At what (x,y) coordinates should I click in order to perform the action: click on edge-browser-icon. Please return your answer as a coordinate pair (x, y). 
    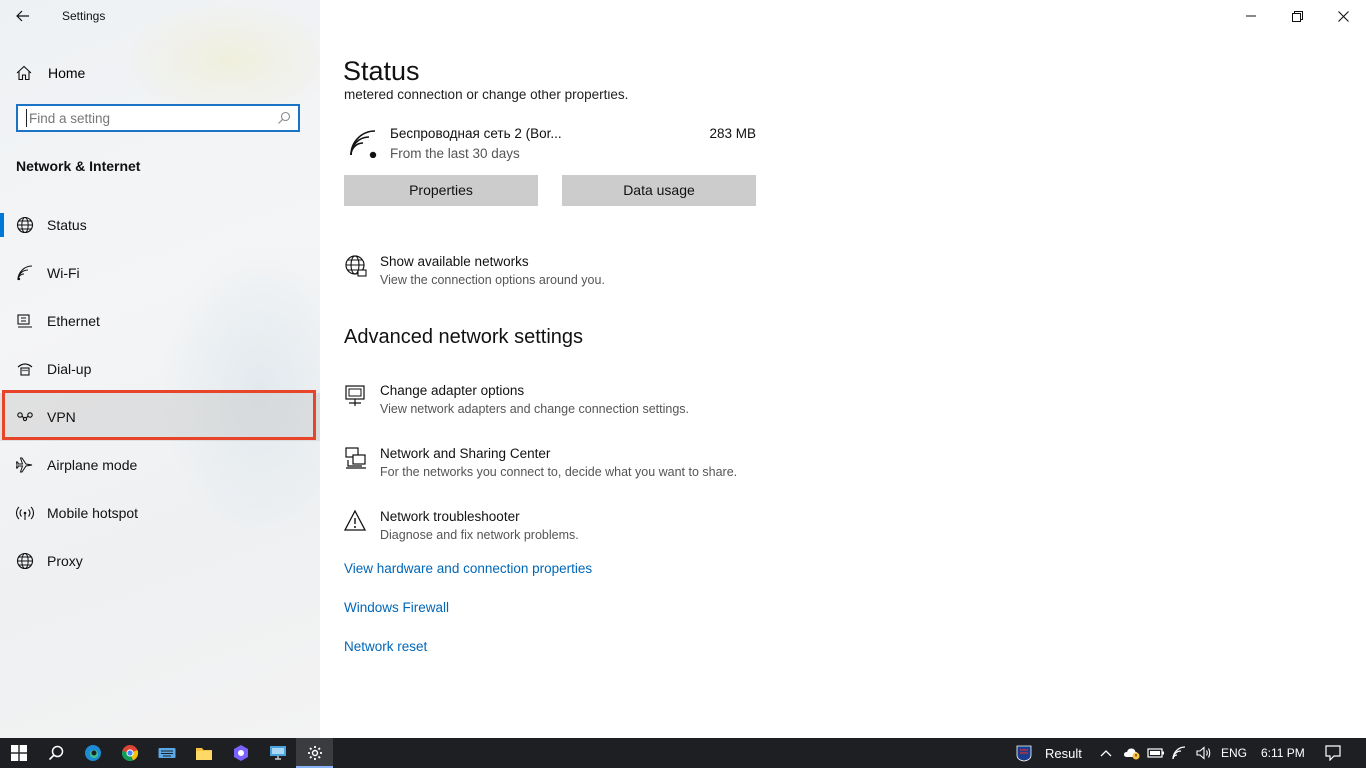
    Looking at the image, I should click on (92, 753).